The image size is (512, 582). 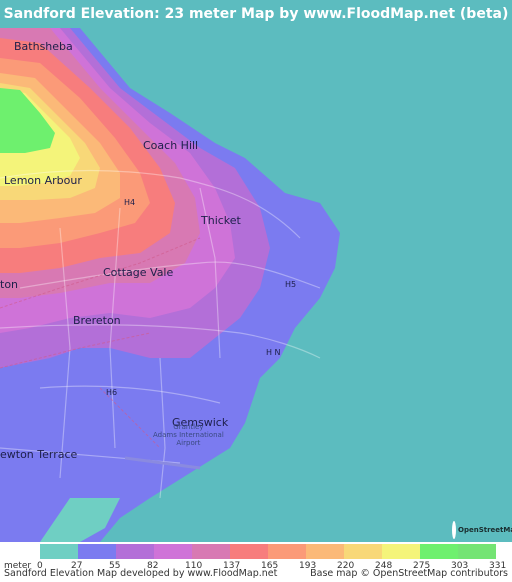 I want to click on road-label-h6: H6, so click(x=112, y=392).